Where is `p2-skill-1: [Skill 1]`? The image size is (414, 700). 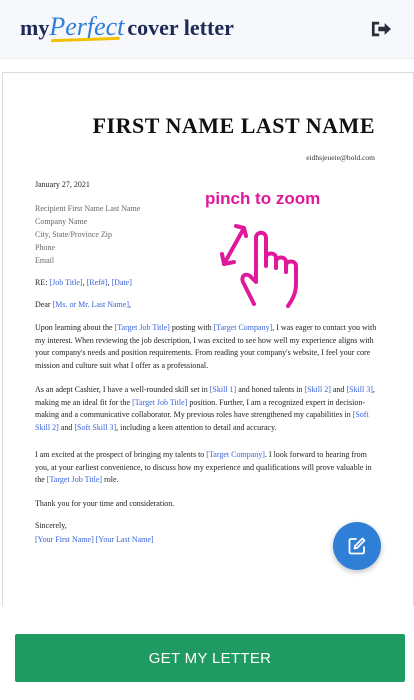
p2-skill-1: [Skill 1] is located at coordinates (223, 389).